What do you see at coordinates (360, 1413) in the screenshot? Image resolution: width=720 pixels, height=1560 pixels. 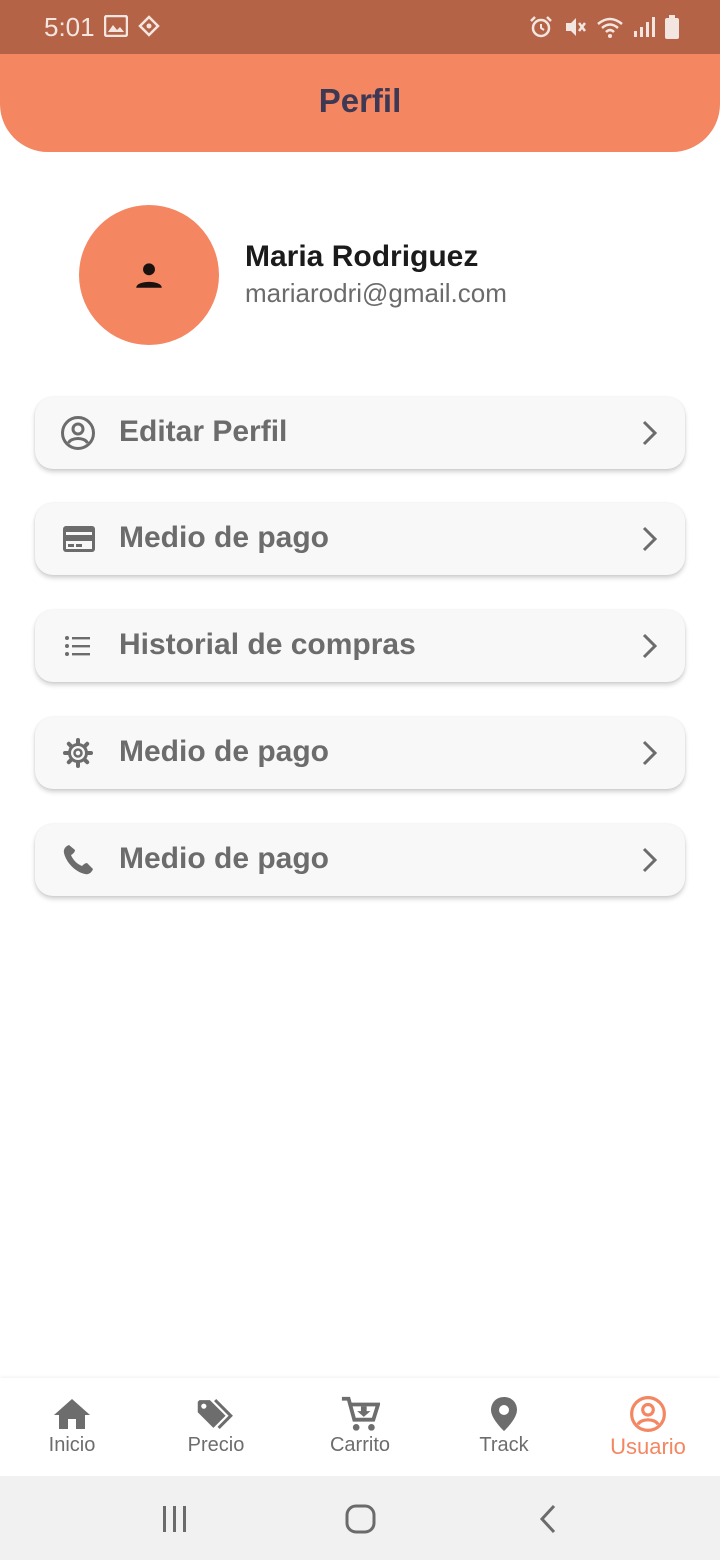 I see `cart-icon` at bounding box center [360, 1413].